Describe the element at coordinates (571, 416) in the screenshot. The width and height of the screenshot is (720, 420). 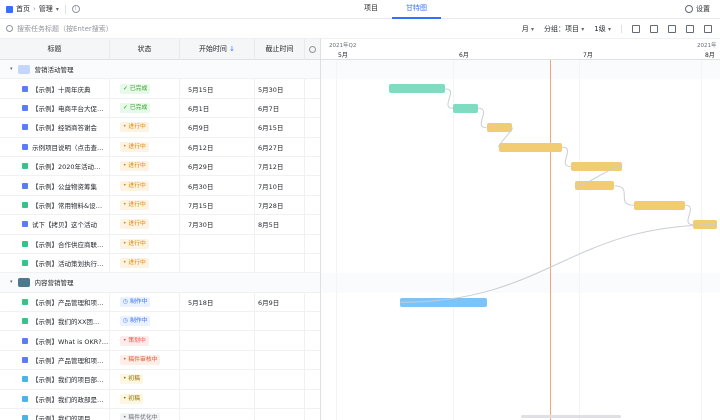
I see `horizontal-scrollbar` at that location.